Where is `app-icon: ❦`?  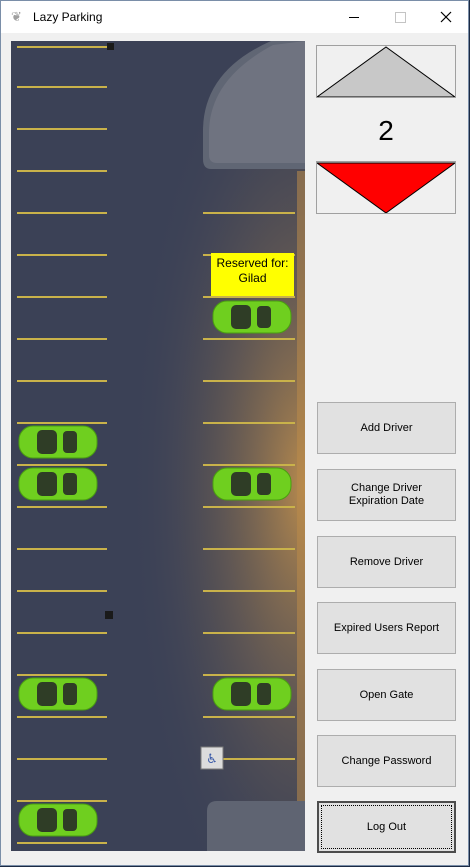
app-icon: ❦ is located at coordinates (16, 16).